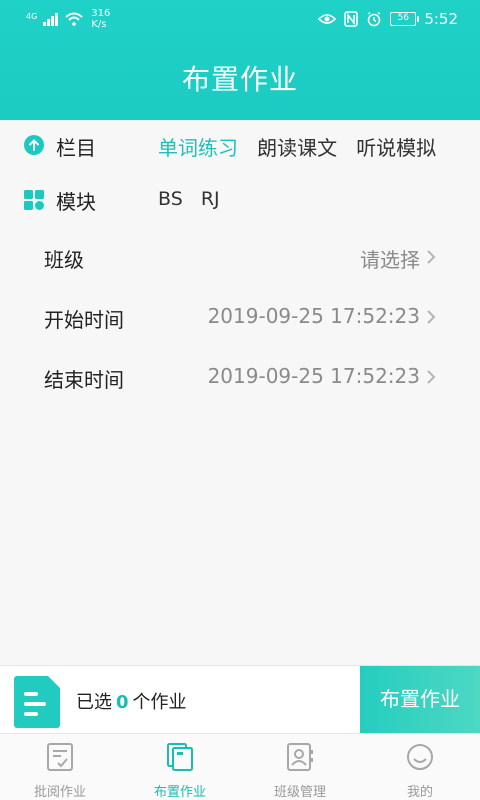 The width and height of the screenshot is (480, 800). What do you see at coordinates (313, 316) in the screenshot?
I see `start-time-value: 2019-09-25 17:52:23` at bounding box center [313, 316].